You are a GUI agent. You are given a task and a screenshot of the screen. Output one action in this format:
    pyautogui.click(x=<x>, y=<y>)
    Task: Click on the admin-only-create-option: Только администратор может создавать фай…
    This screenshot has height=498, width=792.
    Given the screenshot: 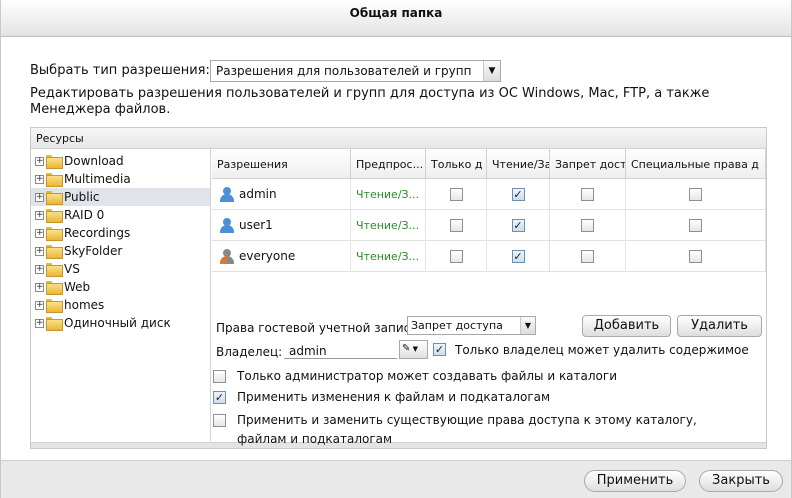 What is the action you would take?
    pyautogui.click(x=415, y=376)
    